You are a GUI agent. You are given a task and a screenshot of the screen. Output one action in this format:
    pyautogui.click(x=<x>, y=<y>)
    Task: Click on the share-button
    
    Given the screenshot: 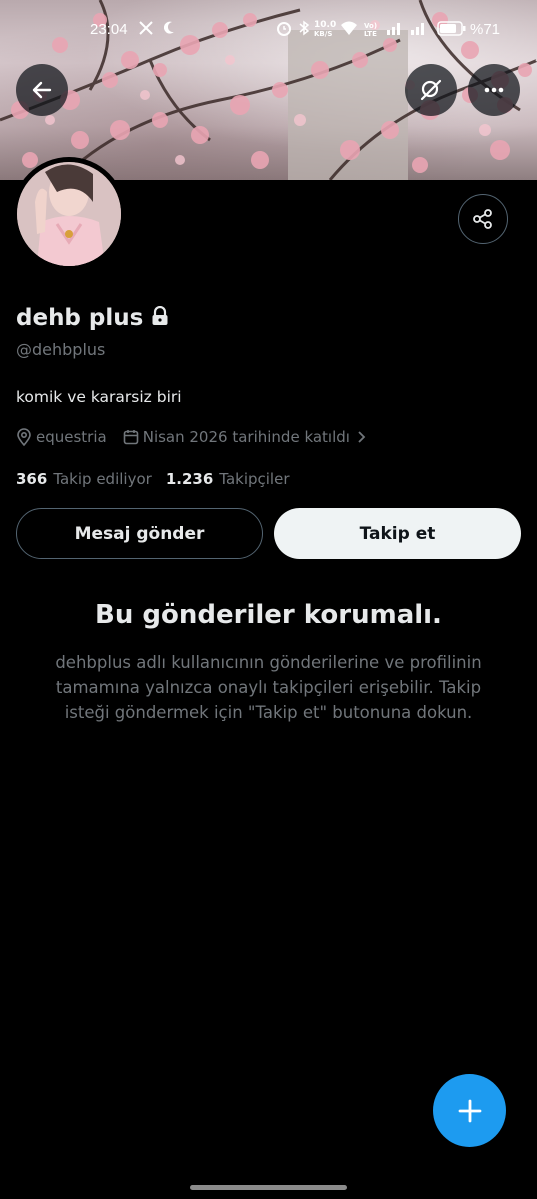 What is the action you would take?
    pyautogui.click(x=483, y=219)
    